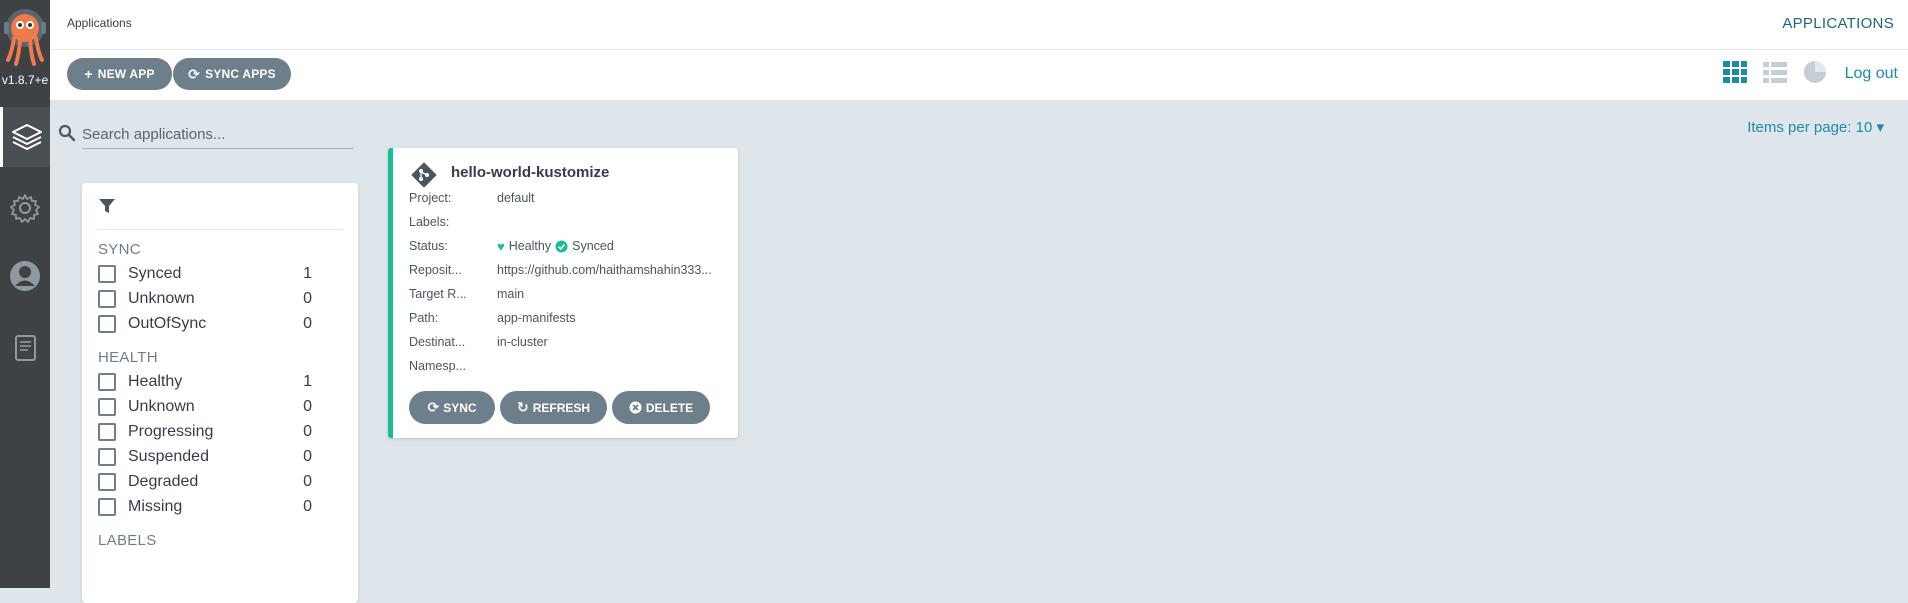 Image resolution: width=1908 pixels, height=603 pixels. I want to click on items-per-page-dropdown: Items per page: 10 ▾, so click(1815, 127).